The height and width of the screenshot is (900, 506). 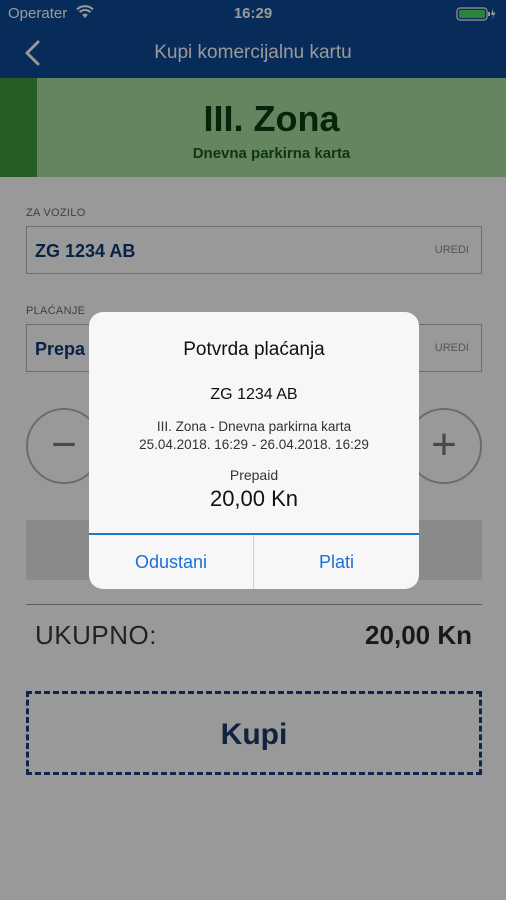 What do you see at coordinates (254, 498) in the screenshot?
I see `dialog-amount: 20,00 Kn` at bounding box center [254, 498].